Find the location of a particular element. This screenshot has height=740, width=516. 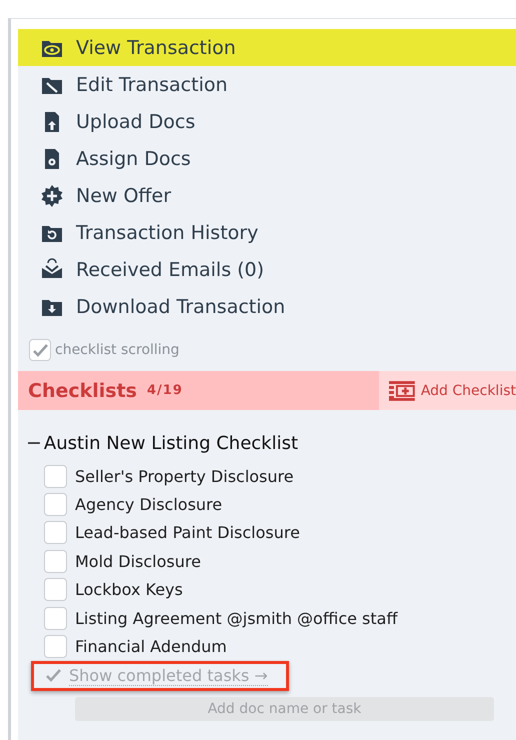

checkbox-label: checklist scrolling is located at coordinates (117, 350).